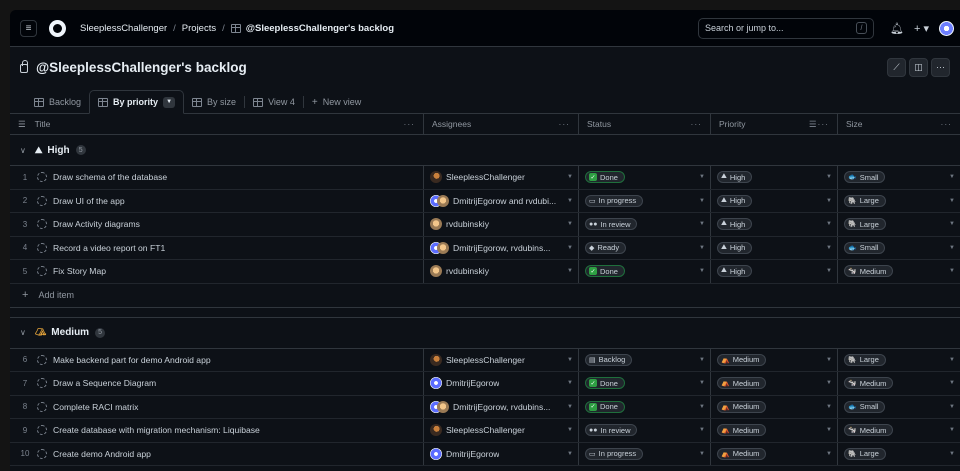 The image size is (960, 471). I want to click on cell-title: 8 Complete RACI matrix, so click(217, 406).